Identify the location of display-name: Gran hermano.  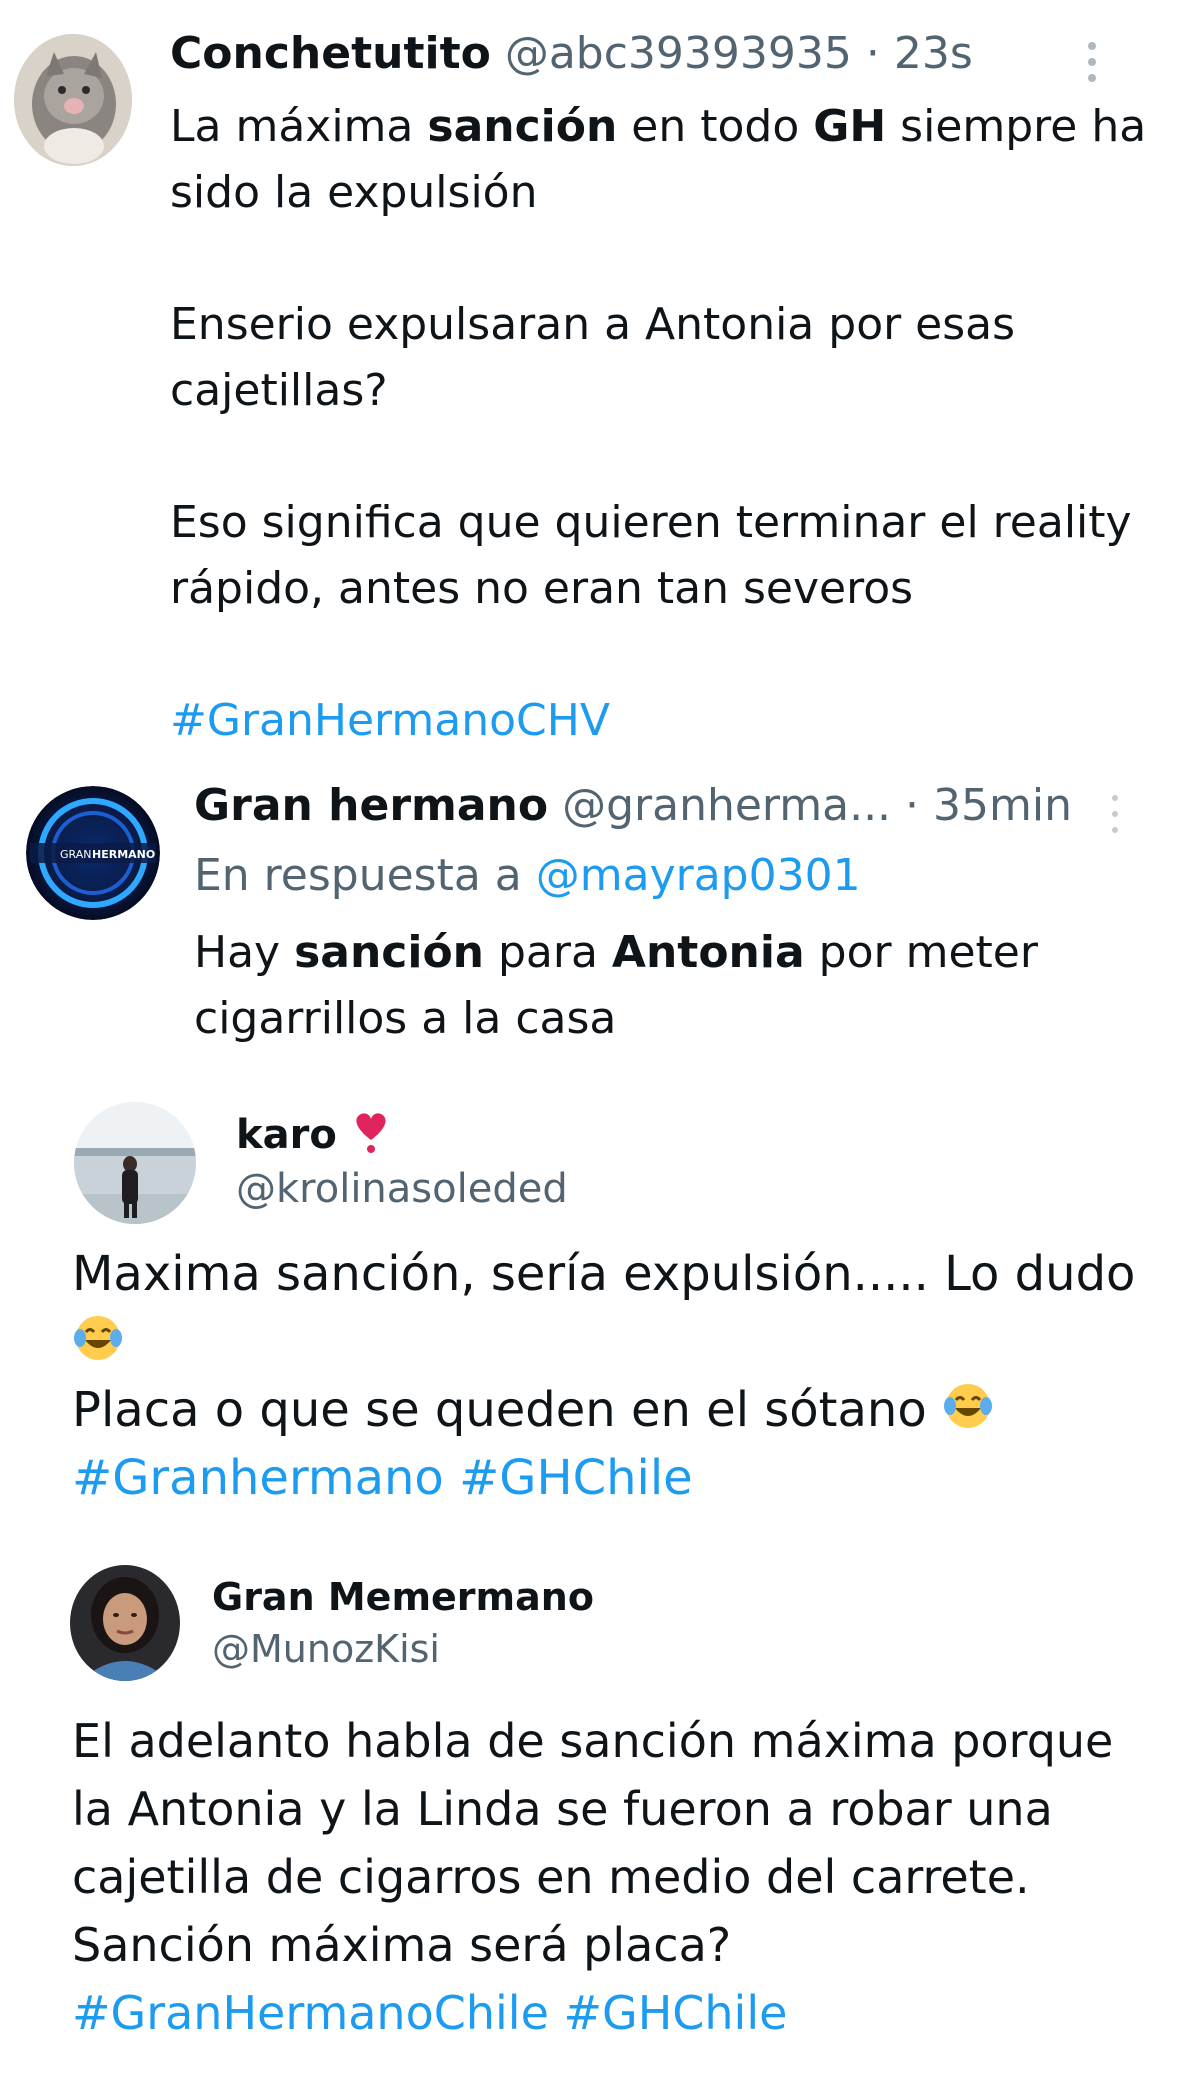
(371, 805).